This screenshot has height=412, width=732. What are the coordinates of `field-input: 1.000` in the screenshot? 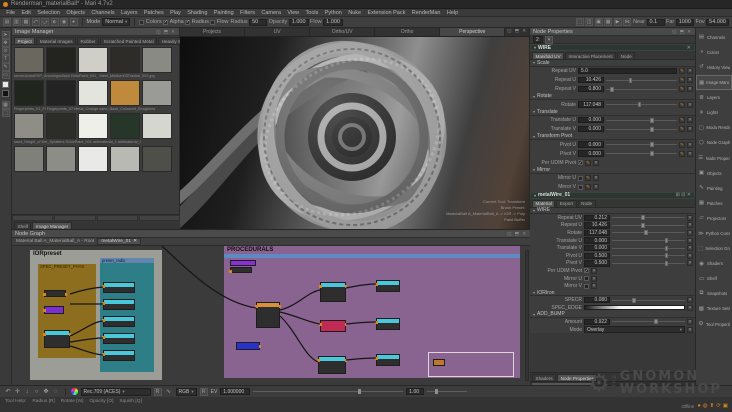 It's located at (333, 22).